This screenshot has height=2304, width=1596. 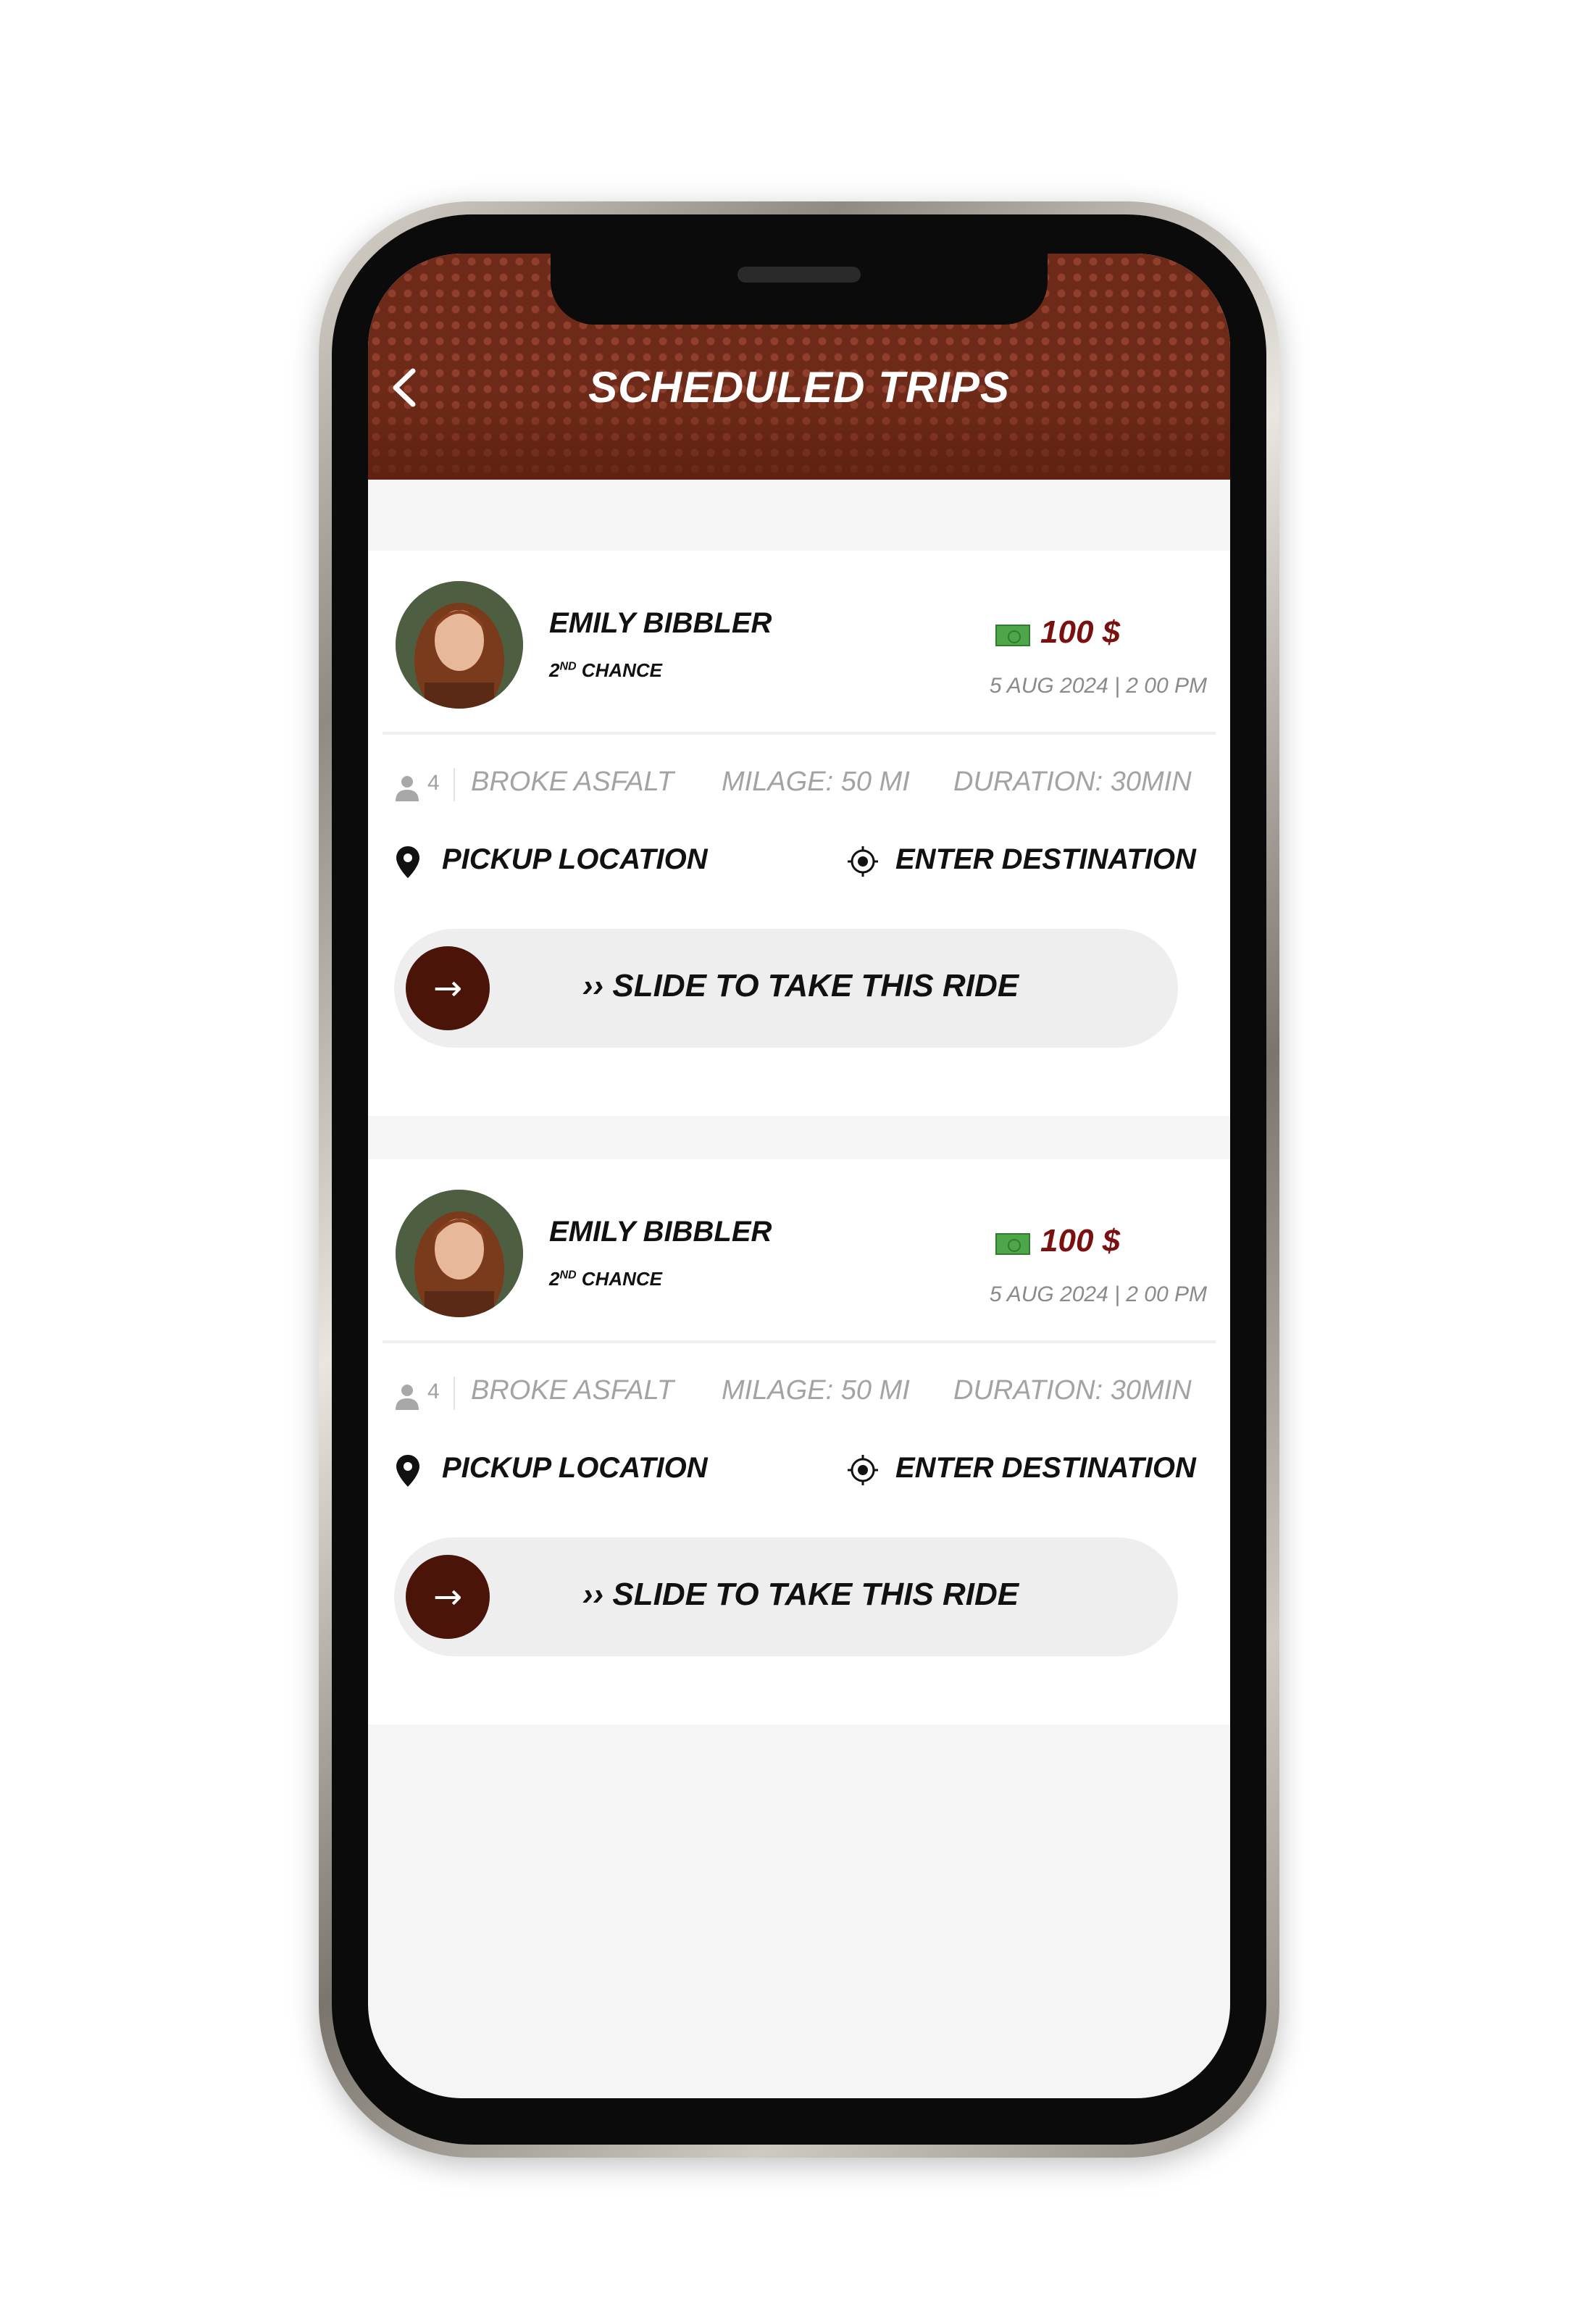 I want to click on phone-notch, so click(x=799, y=289).